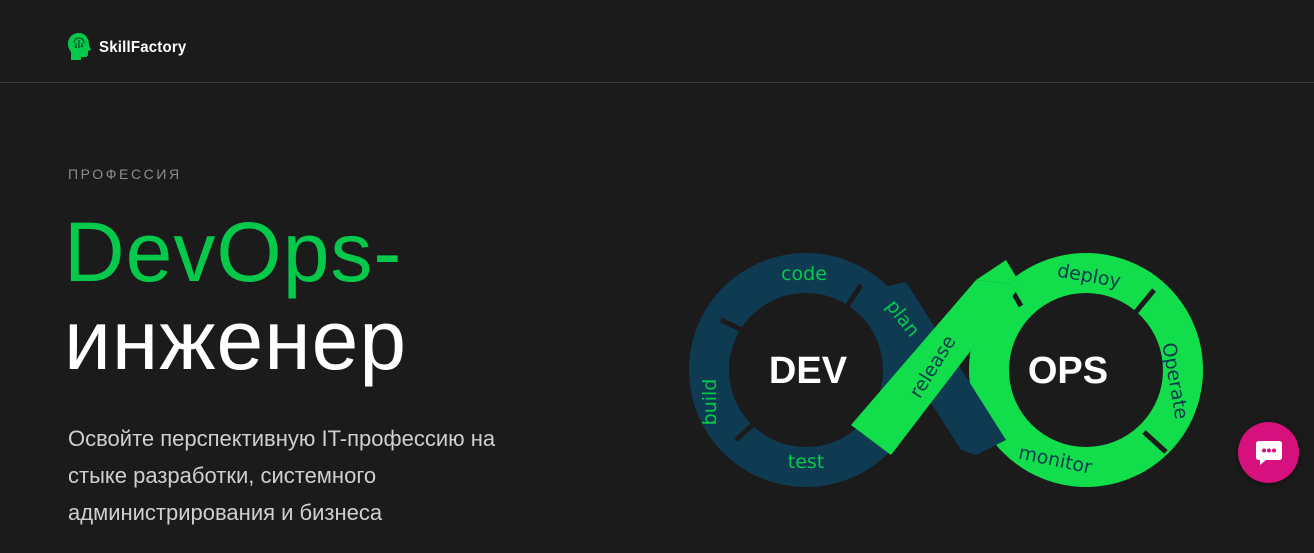 This screenshot has width=1314, height=553. I want to click on profession-label: ПРОФЕССИЯ, so click(125, 174).